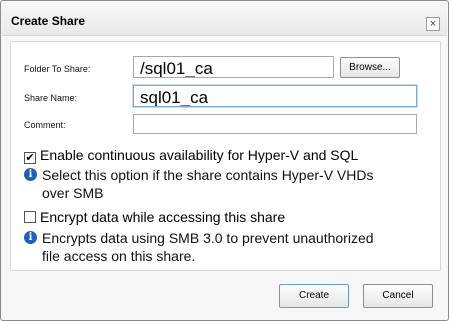  Describe the element at coordinates (30, 158) in the screenshot. I see `continuous-availability-checkbox: ✔` at that location.